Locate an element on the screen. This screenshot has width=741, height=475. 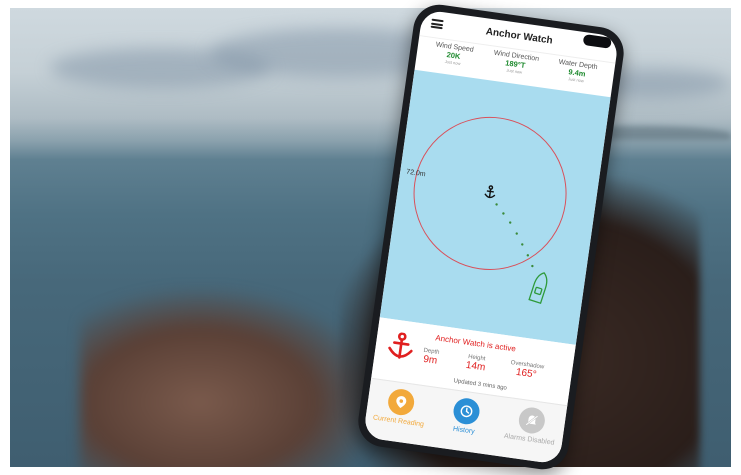
clock-icon is located at coordinates (466, 411).